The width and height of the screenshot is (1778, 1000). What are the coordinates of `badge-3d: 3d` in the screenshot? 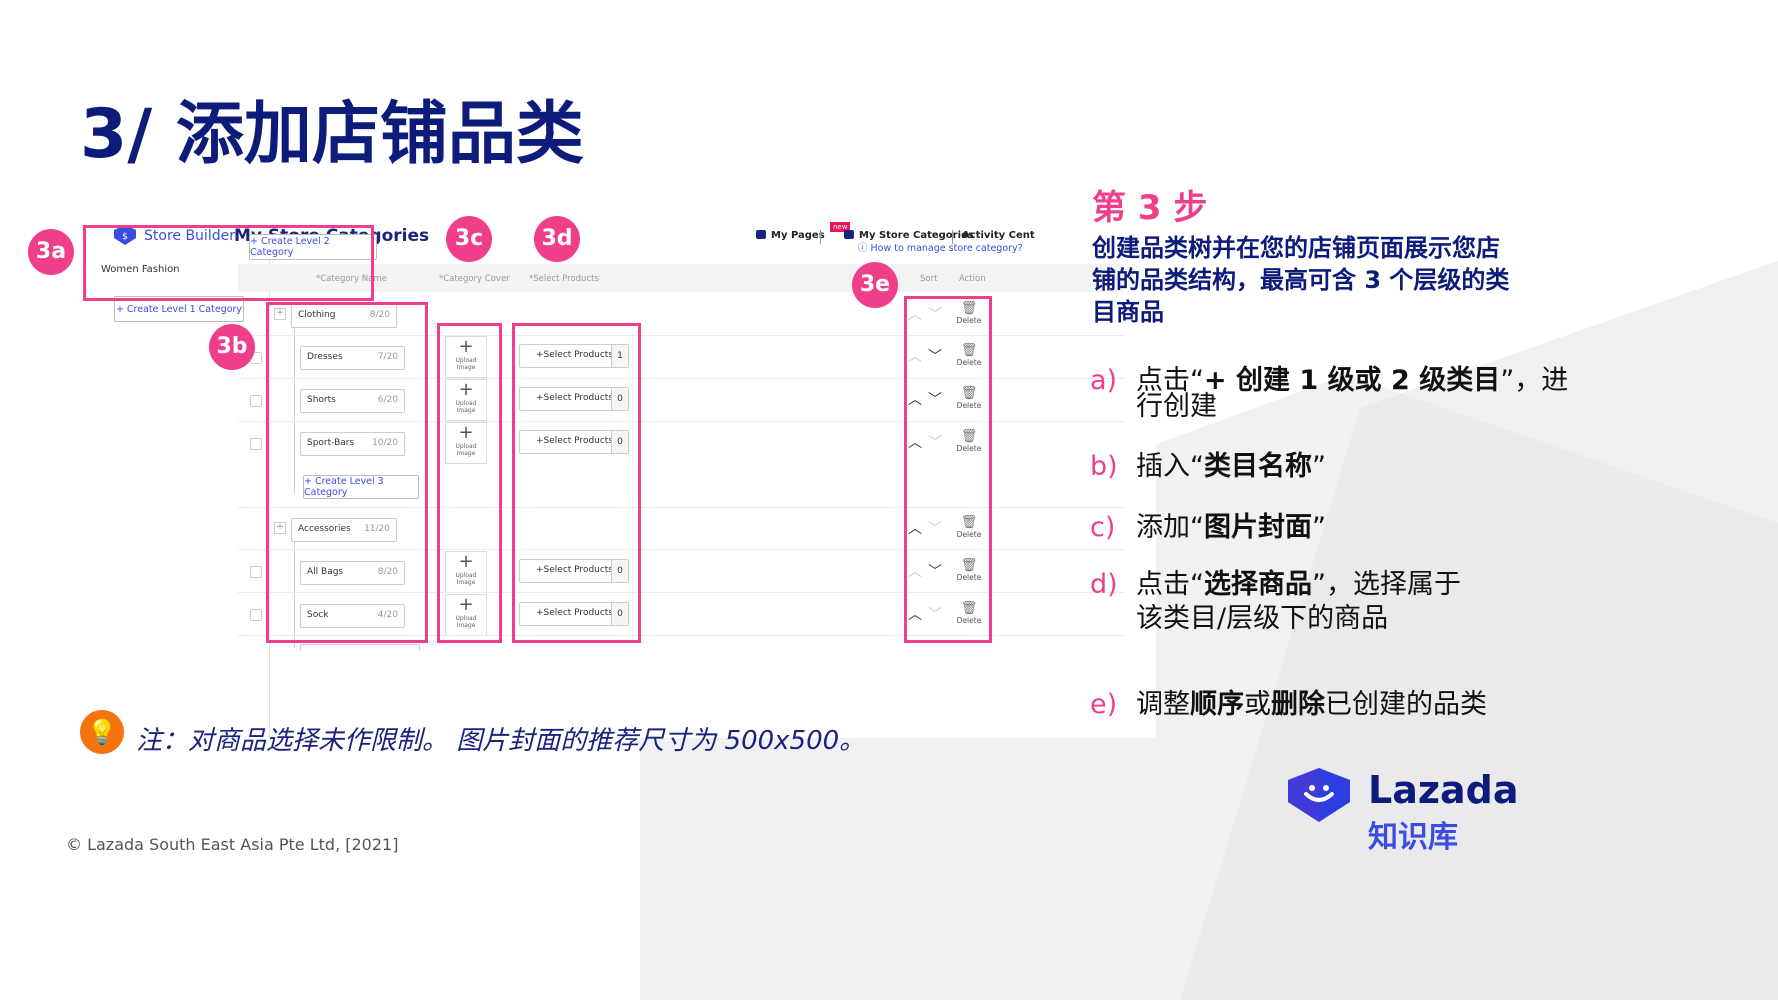 It's located at (557, 239).